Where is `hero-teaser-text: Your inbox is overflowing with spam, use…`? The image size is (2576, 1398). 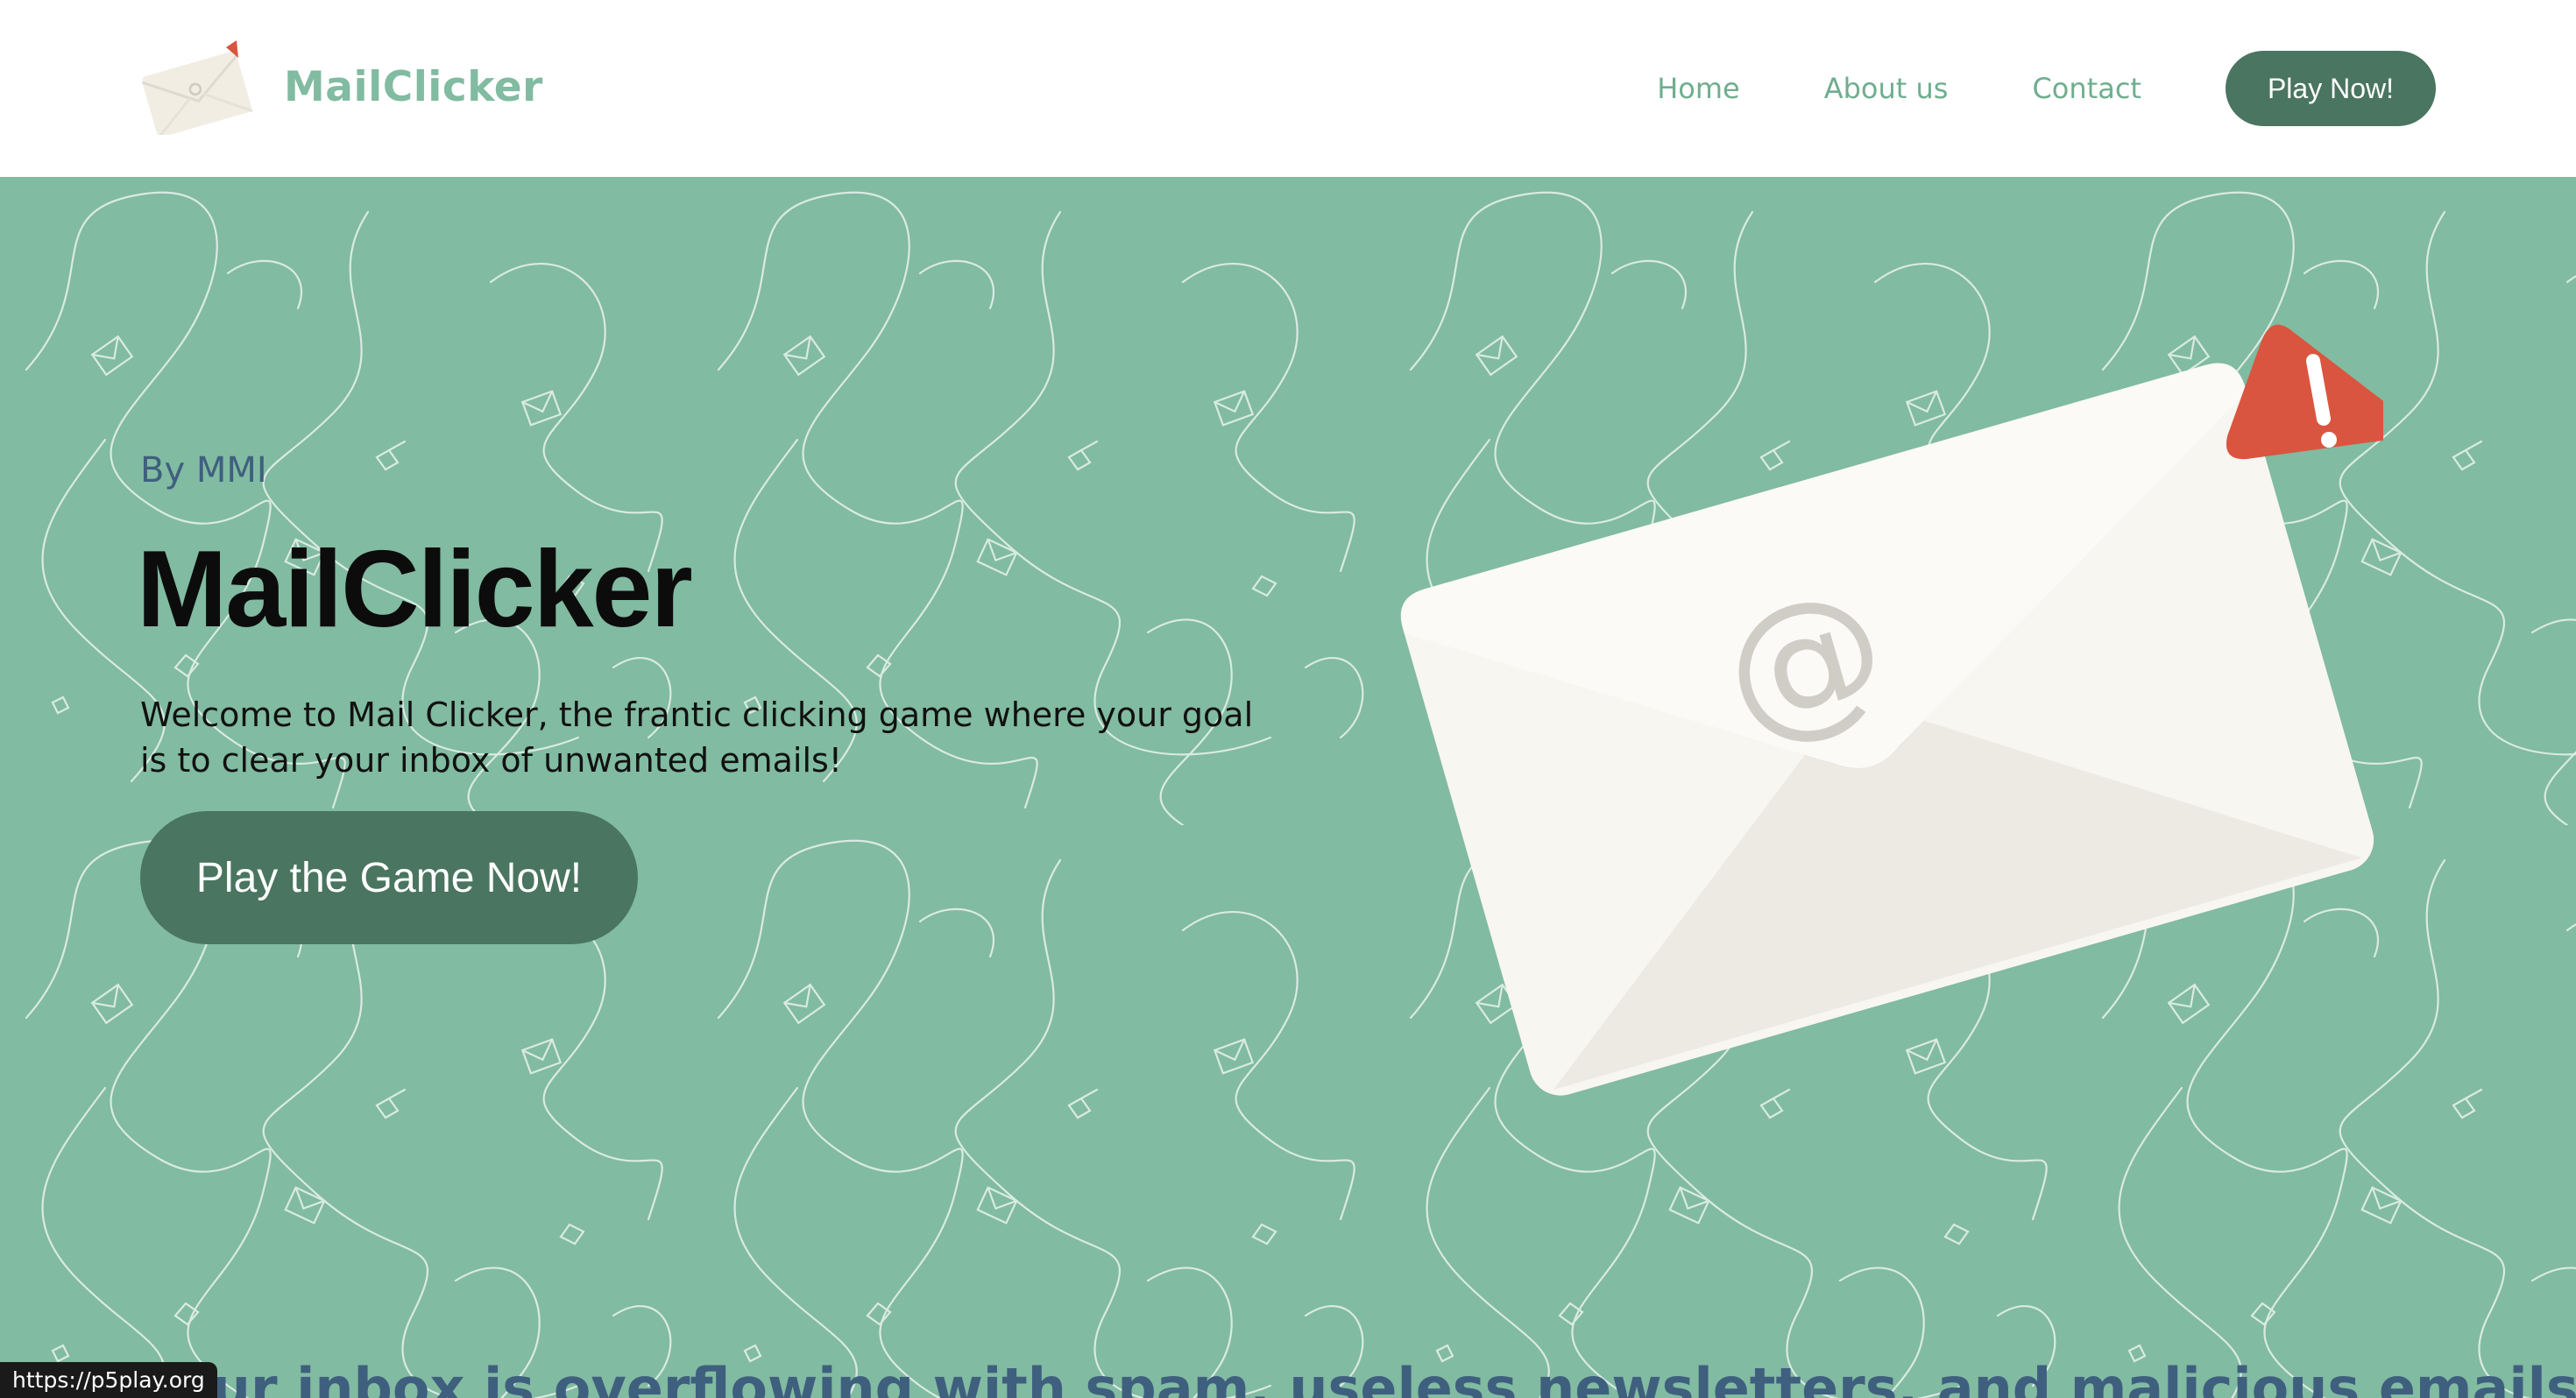 hero-teaser-text: Your inbox is overflowing with spam, use… is located at coordinates (1358, 1377).